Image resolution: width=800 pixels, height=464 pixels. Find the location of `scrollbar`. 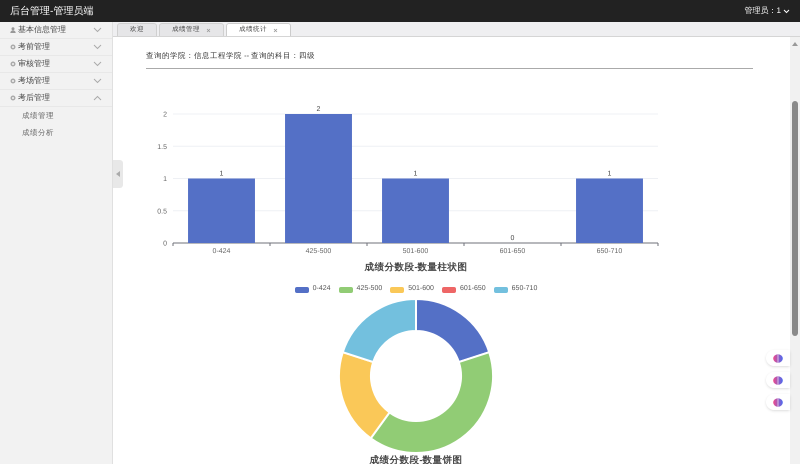

scrollbar is located at coordinates (795, 250).